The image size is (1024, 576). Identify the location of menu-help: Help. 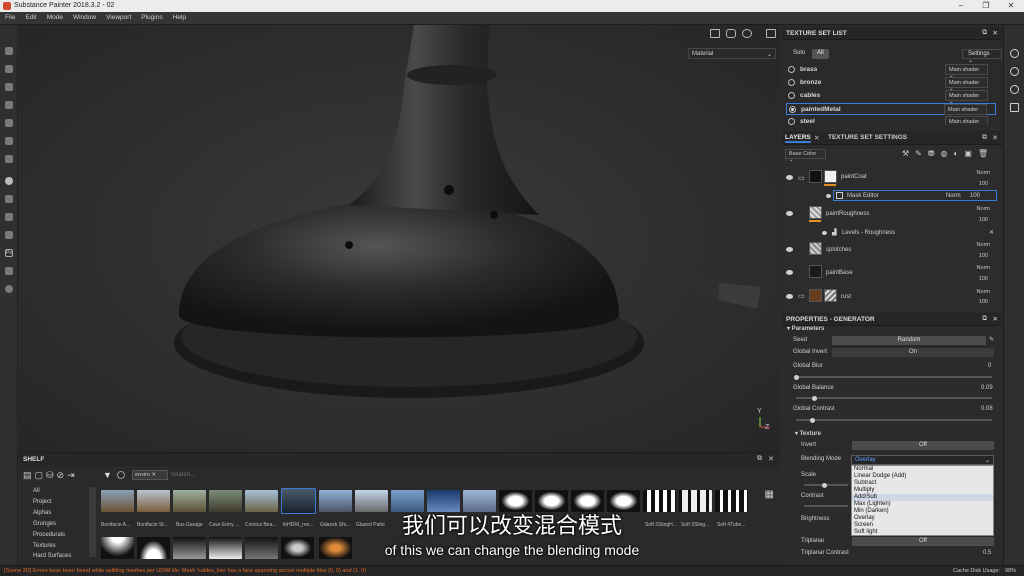
(179, 17).